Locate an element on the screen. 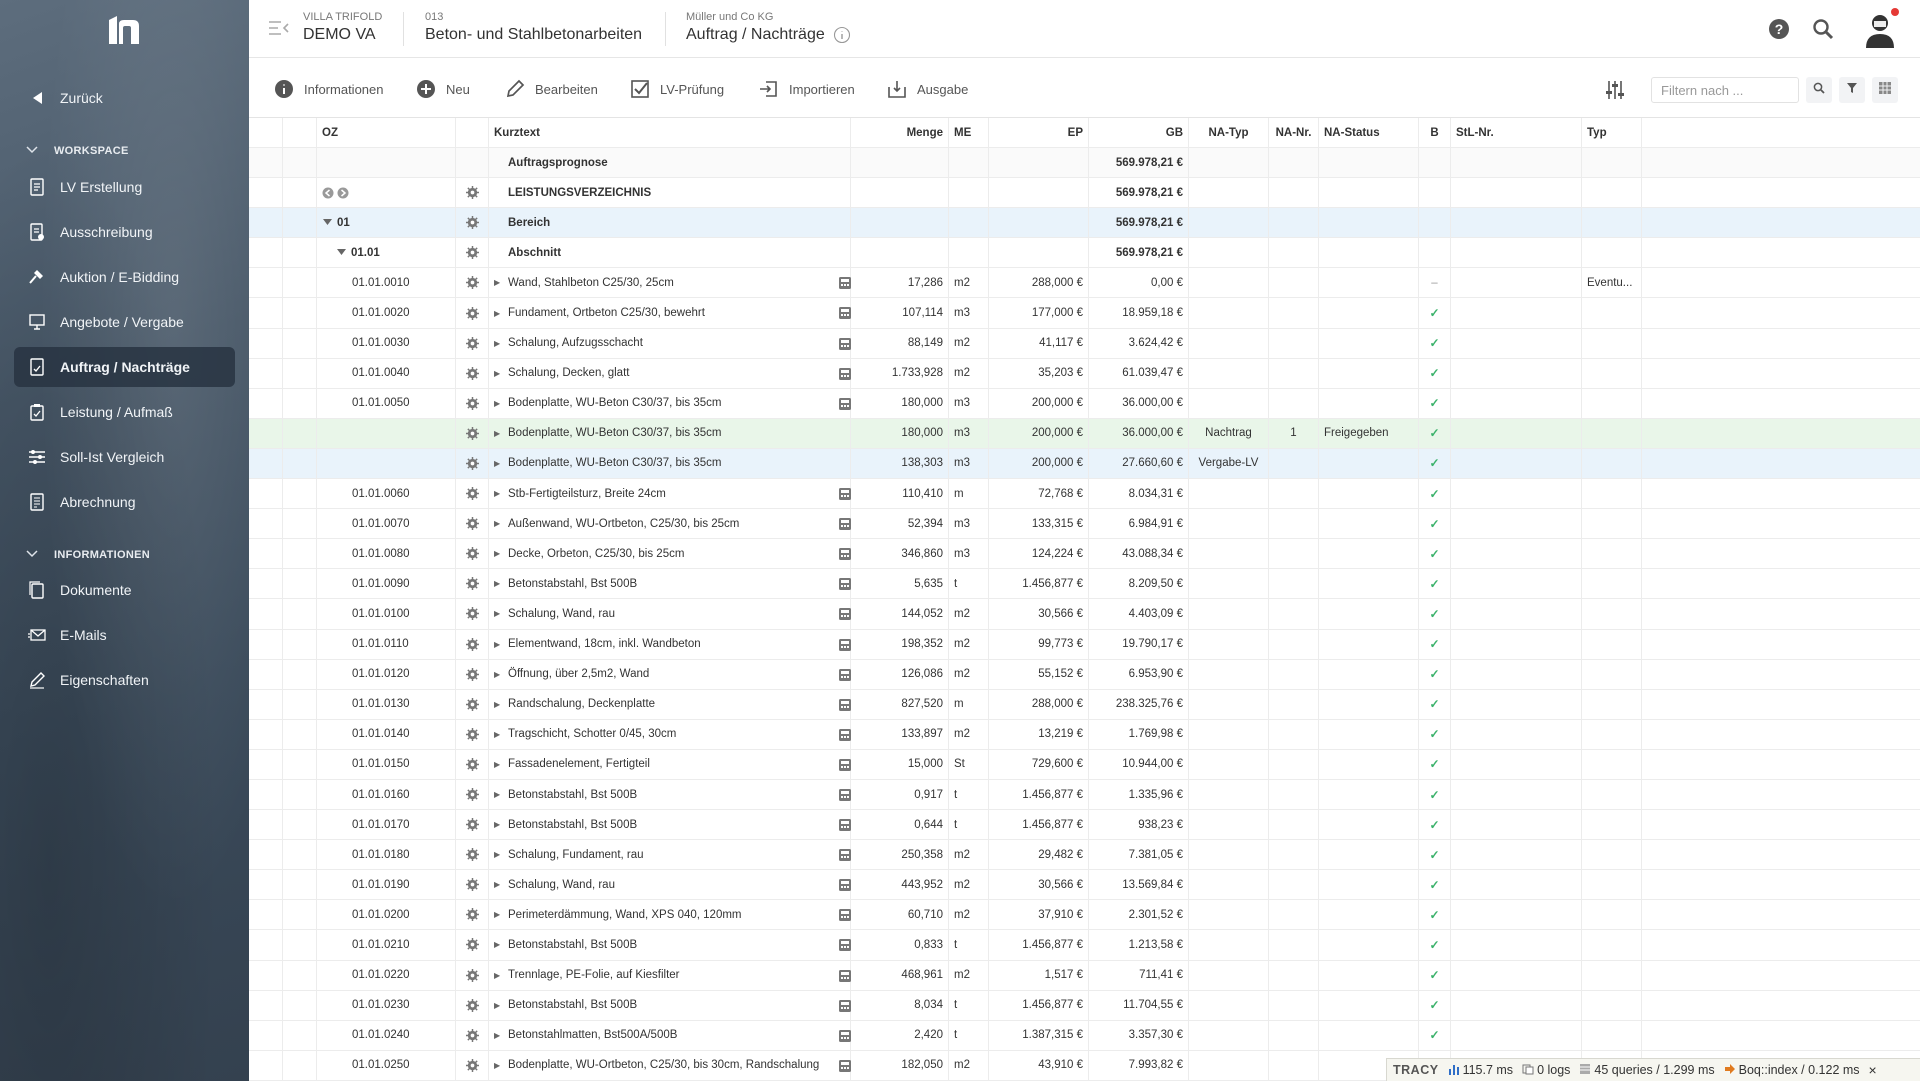 This screenshot has height=1081, width=1920. me-cell: St is located at coordinates (969, 764).